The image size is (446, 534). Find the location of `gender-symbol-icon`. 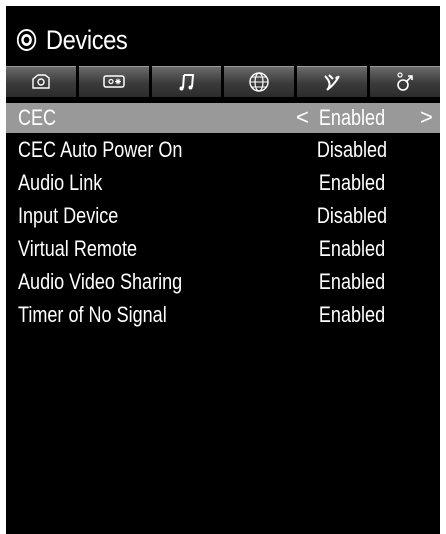

gender-symbol-icon is located at coordinates (405, 82).